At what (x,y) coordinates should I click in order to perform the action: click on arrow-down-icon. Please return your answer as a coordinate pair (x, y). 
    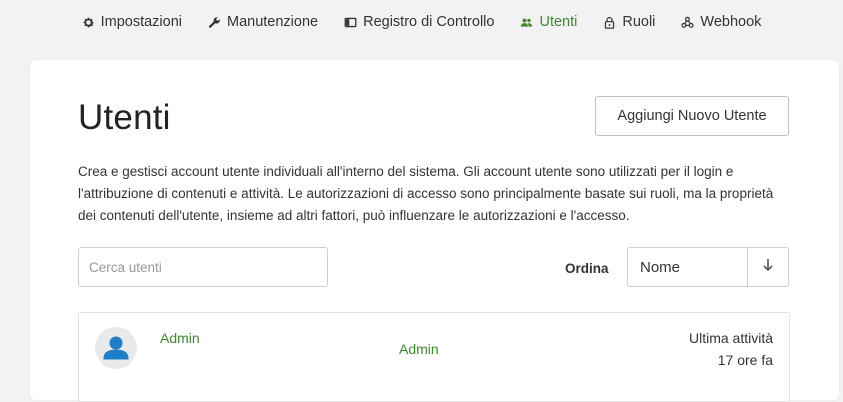
    Looking at the image, I should click on (768, 267).